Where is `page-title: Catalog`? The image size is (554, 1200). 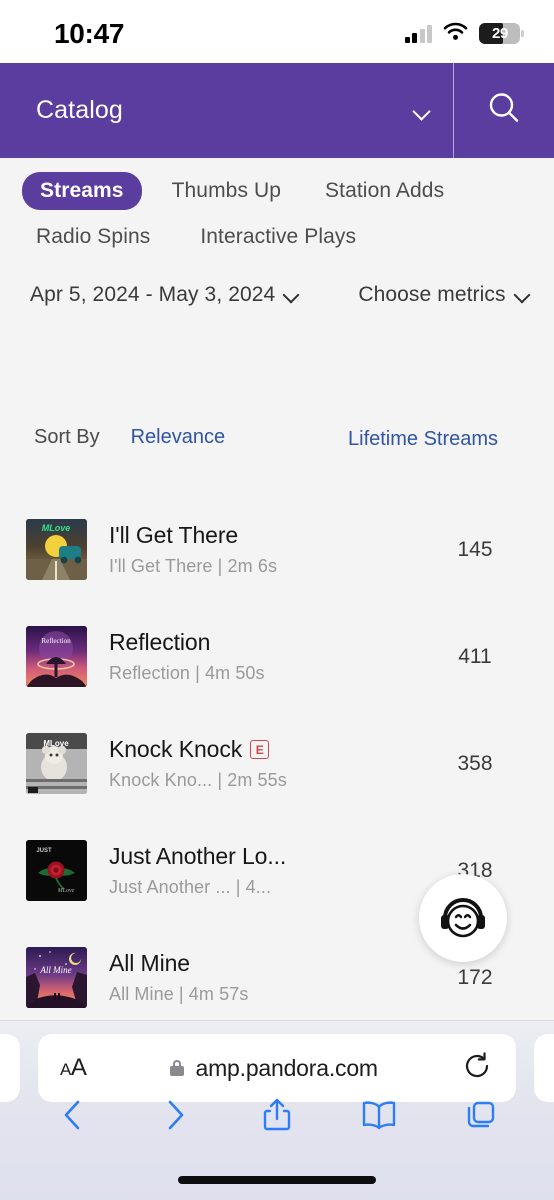
page-title: Catalog is located at coordinates (79, 110).